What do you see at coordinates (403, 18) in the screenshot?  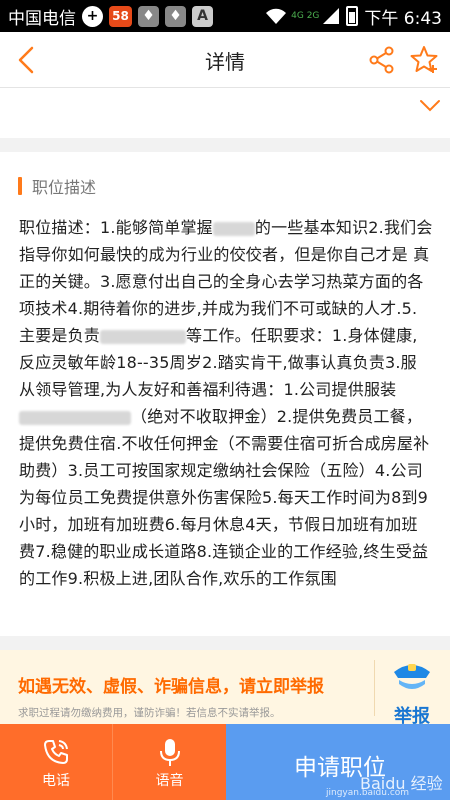 I see `clock: 下午 6:43` at bounding box center [403, 18].